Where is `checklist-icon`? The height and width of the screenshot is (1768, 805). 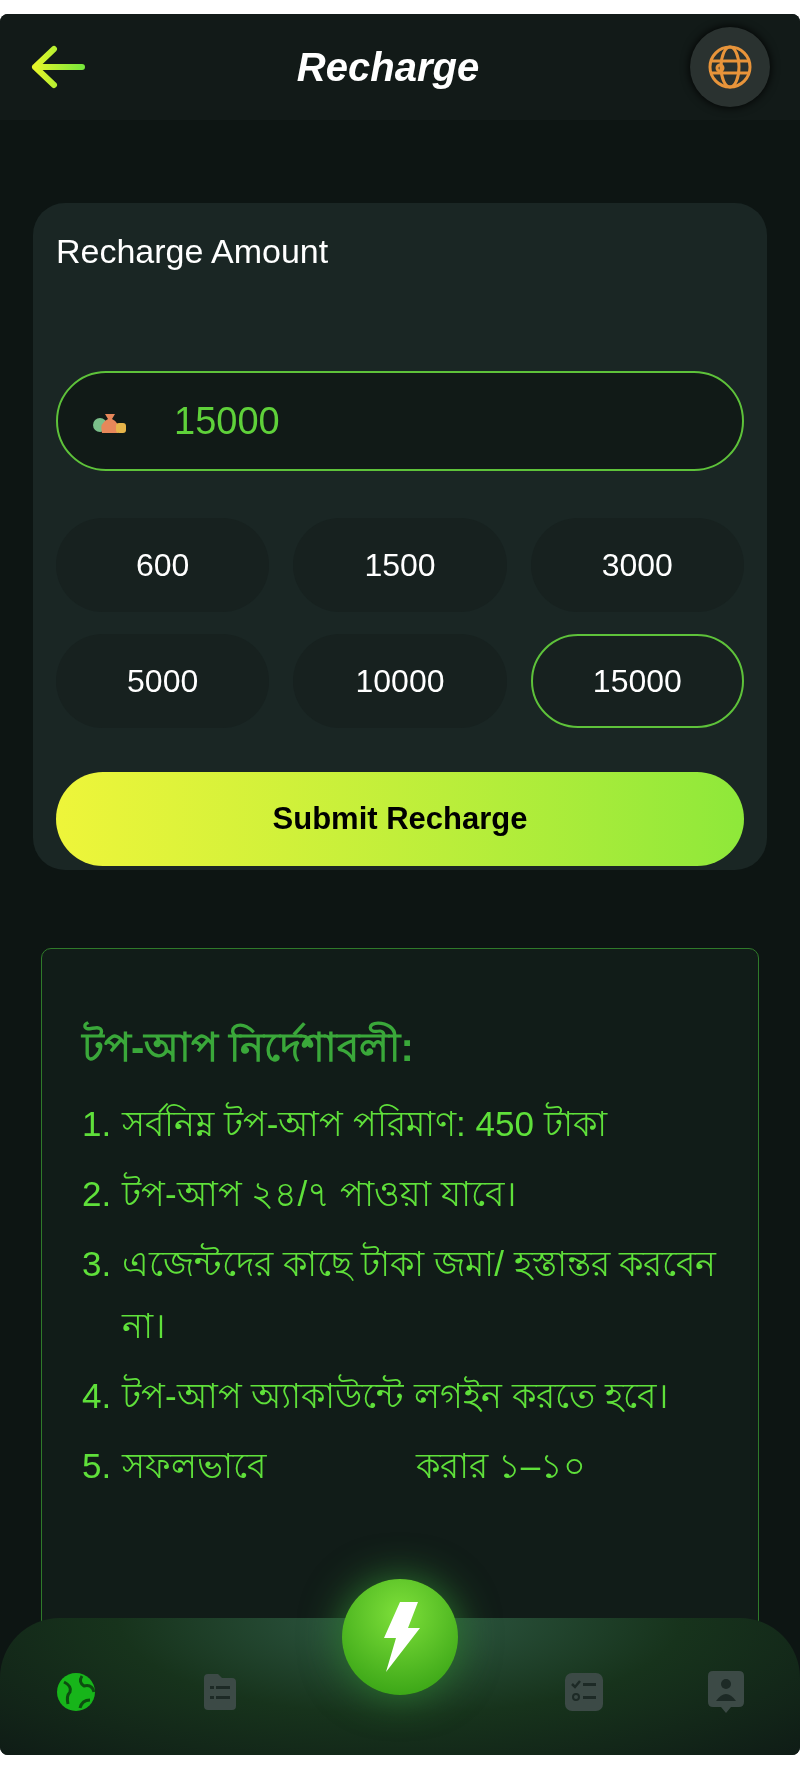
checklist-icon is located at coordinates (583, 1691).